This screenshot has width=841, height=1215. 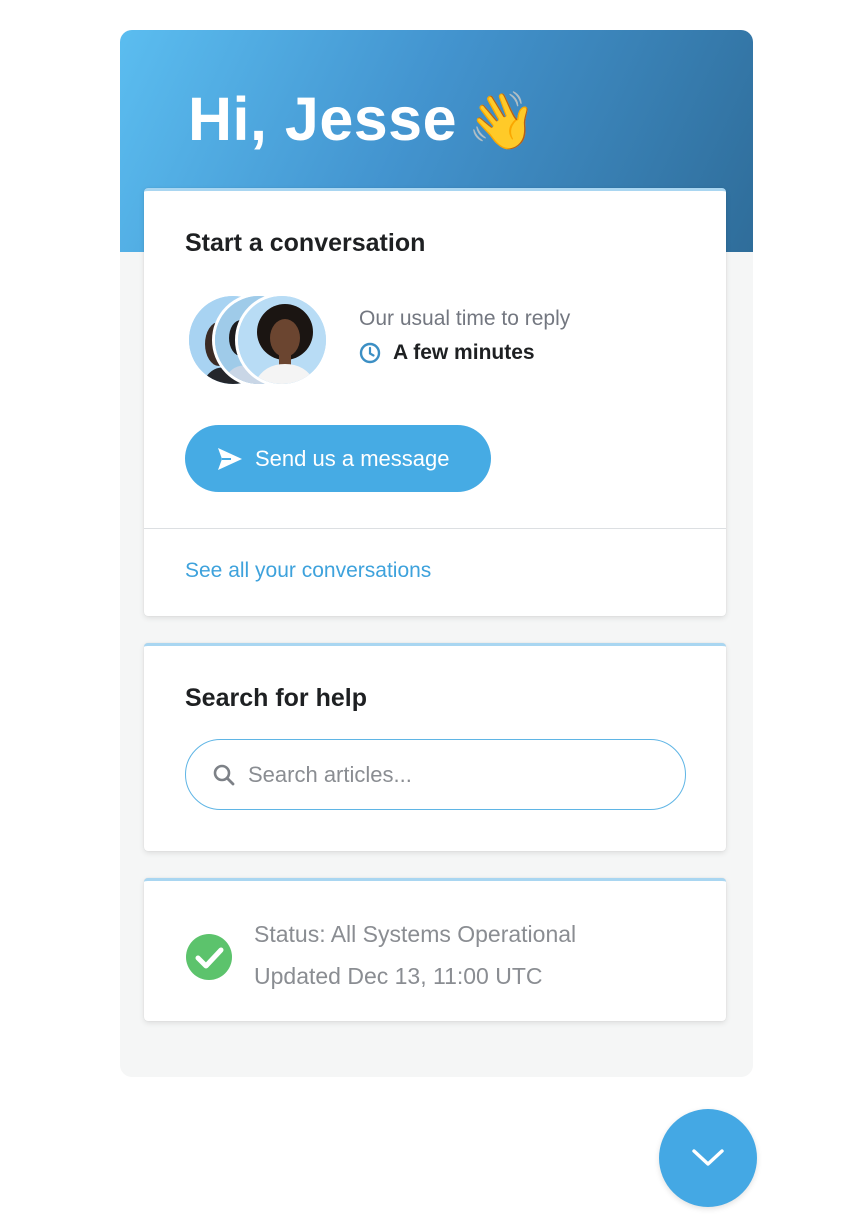 I want to click on search-help-card: Search for help, so click(x=435, y=747).